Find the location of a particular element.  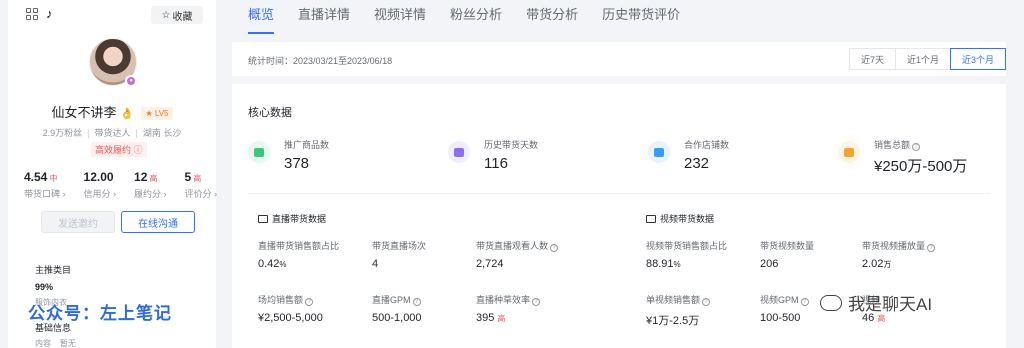

core-metric: 推广商品数 378 is located at coordinates (288, 155).